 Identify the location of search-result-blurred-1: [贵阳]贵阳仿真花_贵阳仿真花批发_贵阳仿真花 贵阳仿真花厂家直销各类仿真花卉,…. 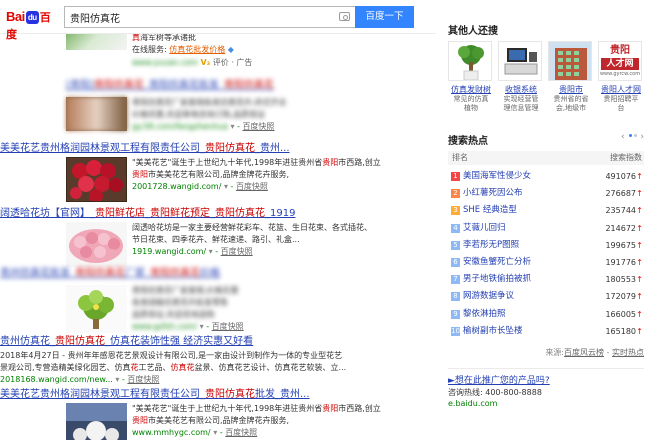
(246, 105).